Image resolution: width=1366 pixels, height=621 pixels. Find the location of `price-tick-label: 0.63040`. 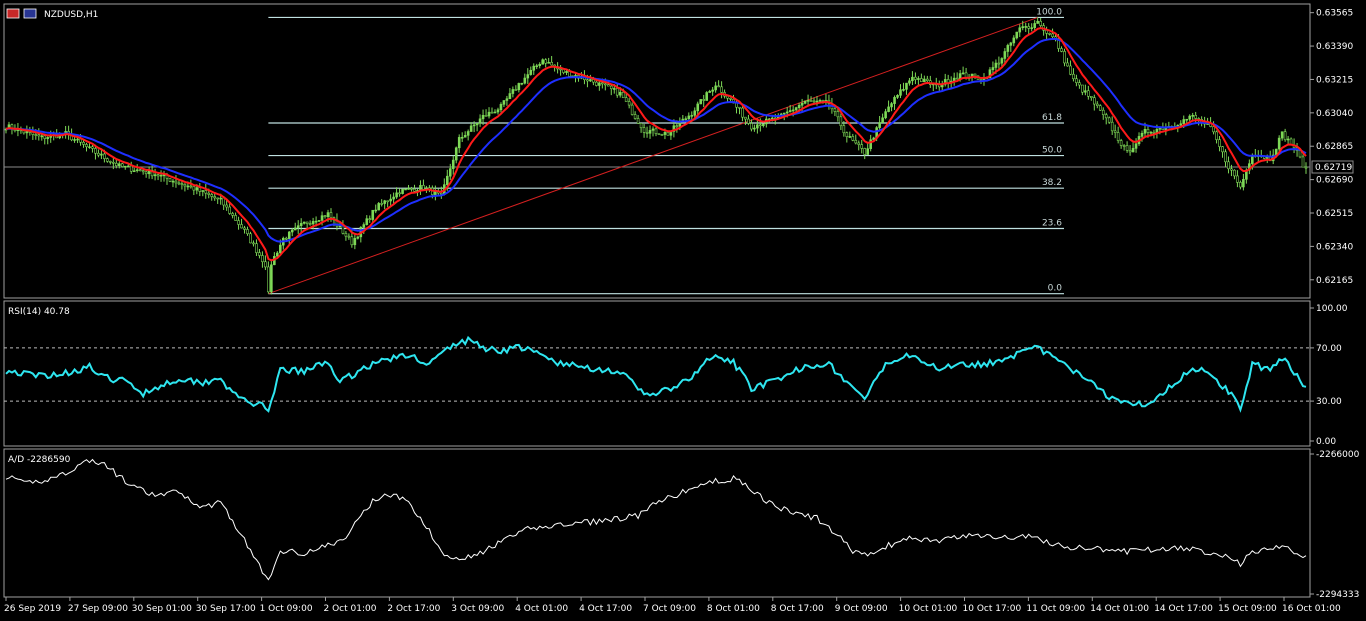

price-tick-label: 0.63040 is located at coordinates (1334, 114).